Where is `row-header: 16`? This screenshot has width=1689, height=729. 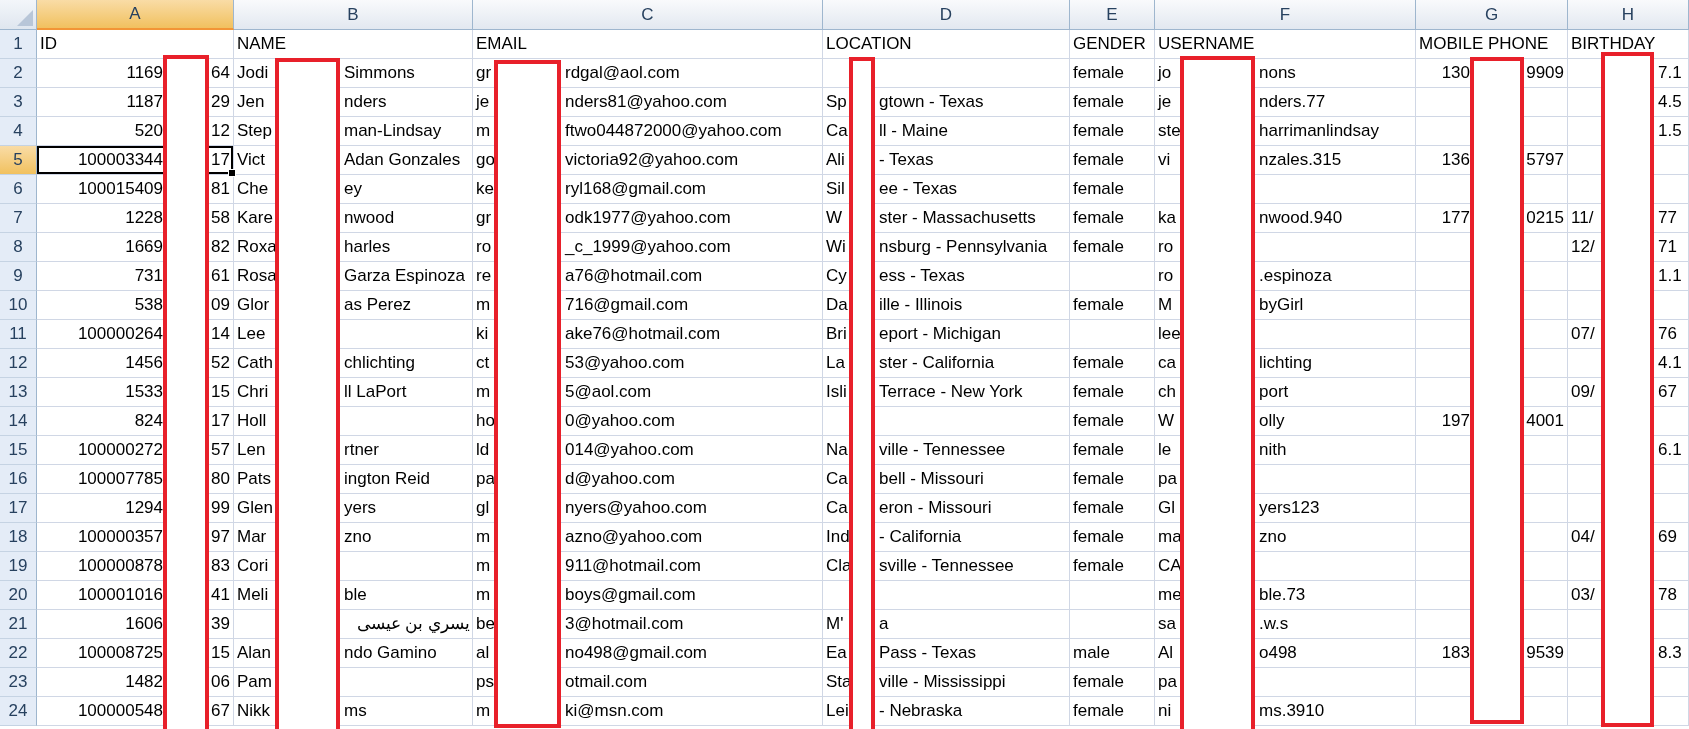
row-header: 16 is located at coordinates (18, 479).